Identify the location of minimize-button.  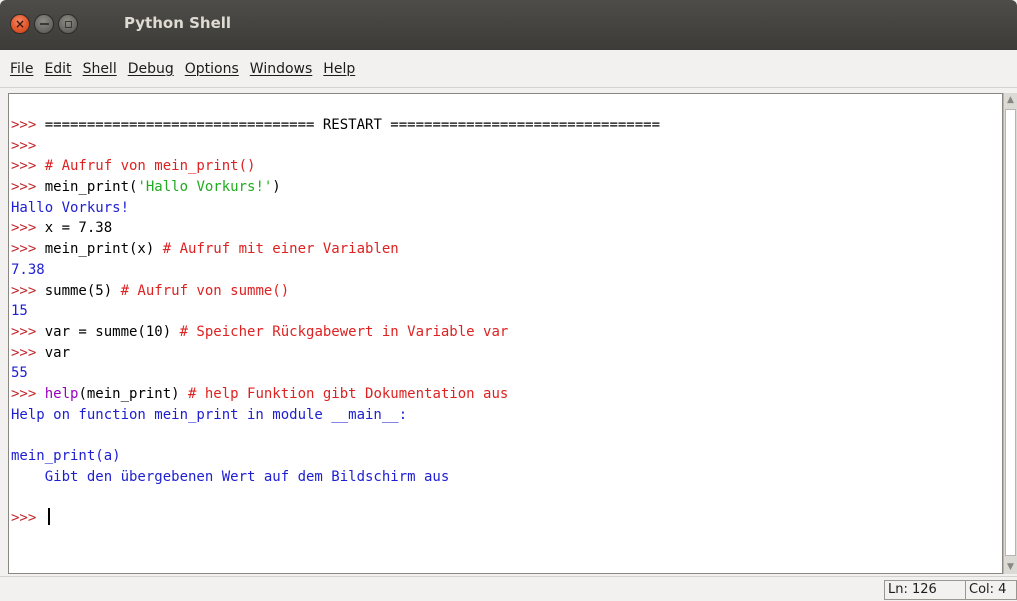
(44, 24).